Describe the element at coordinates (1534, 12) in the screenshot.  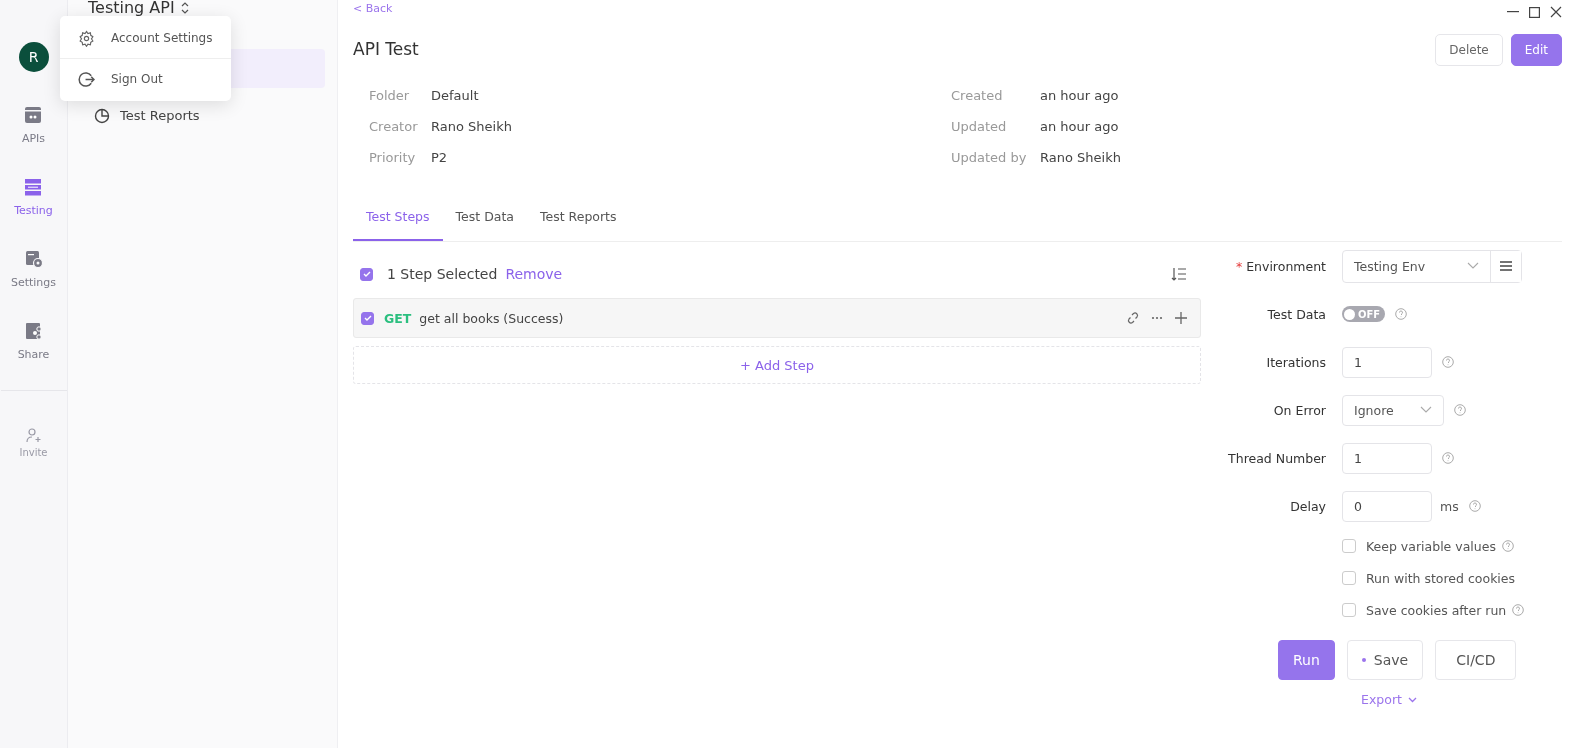
I see `maximize-icon` at that location.